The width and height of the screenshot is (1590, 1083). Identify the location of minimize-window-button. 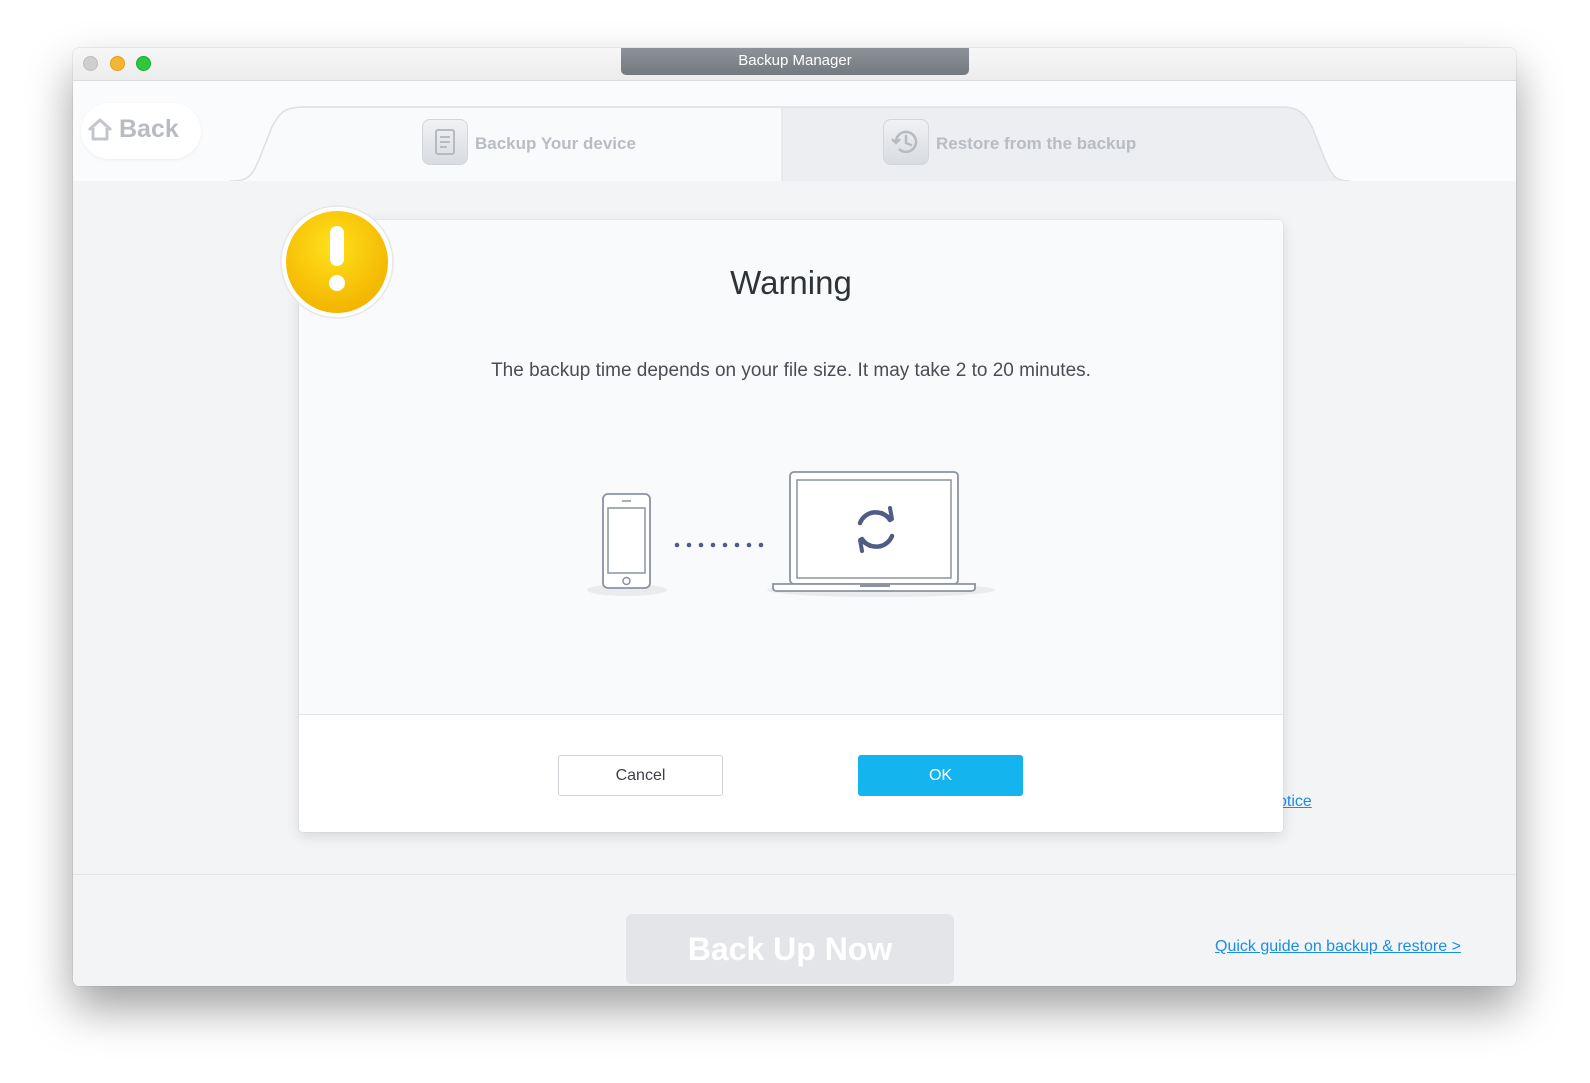
(117, 63).